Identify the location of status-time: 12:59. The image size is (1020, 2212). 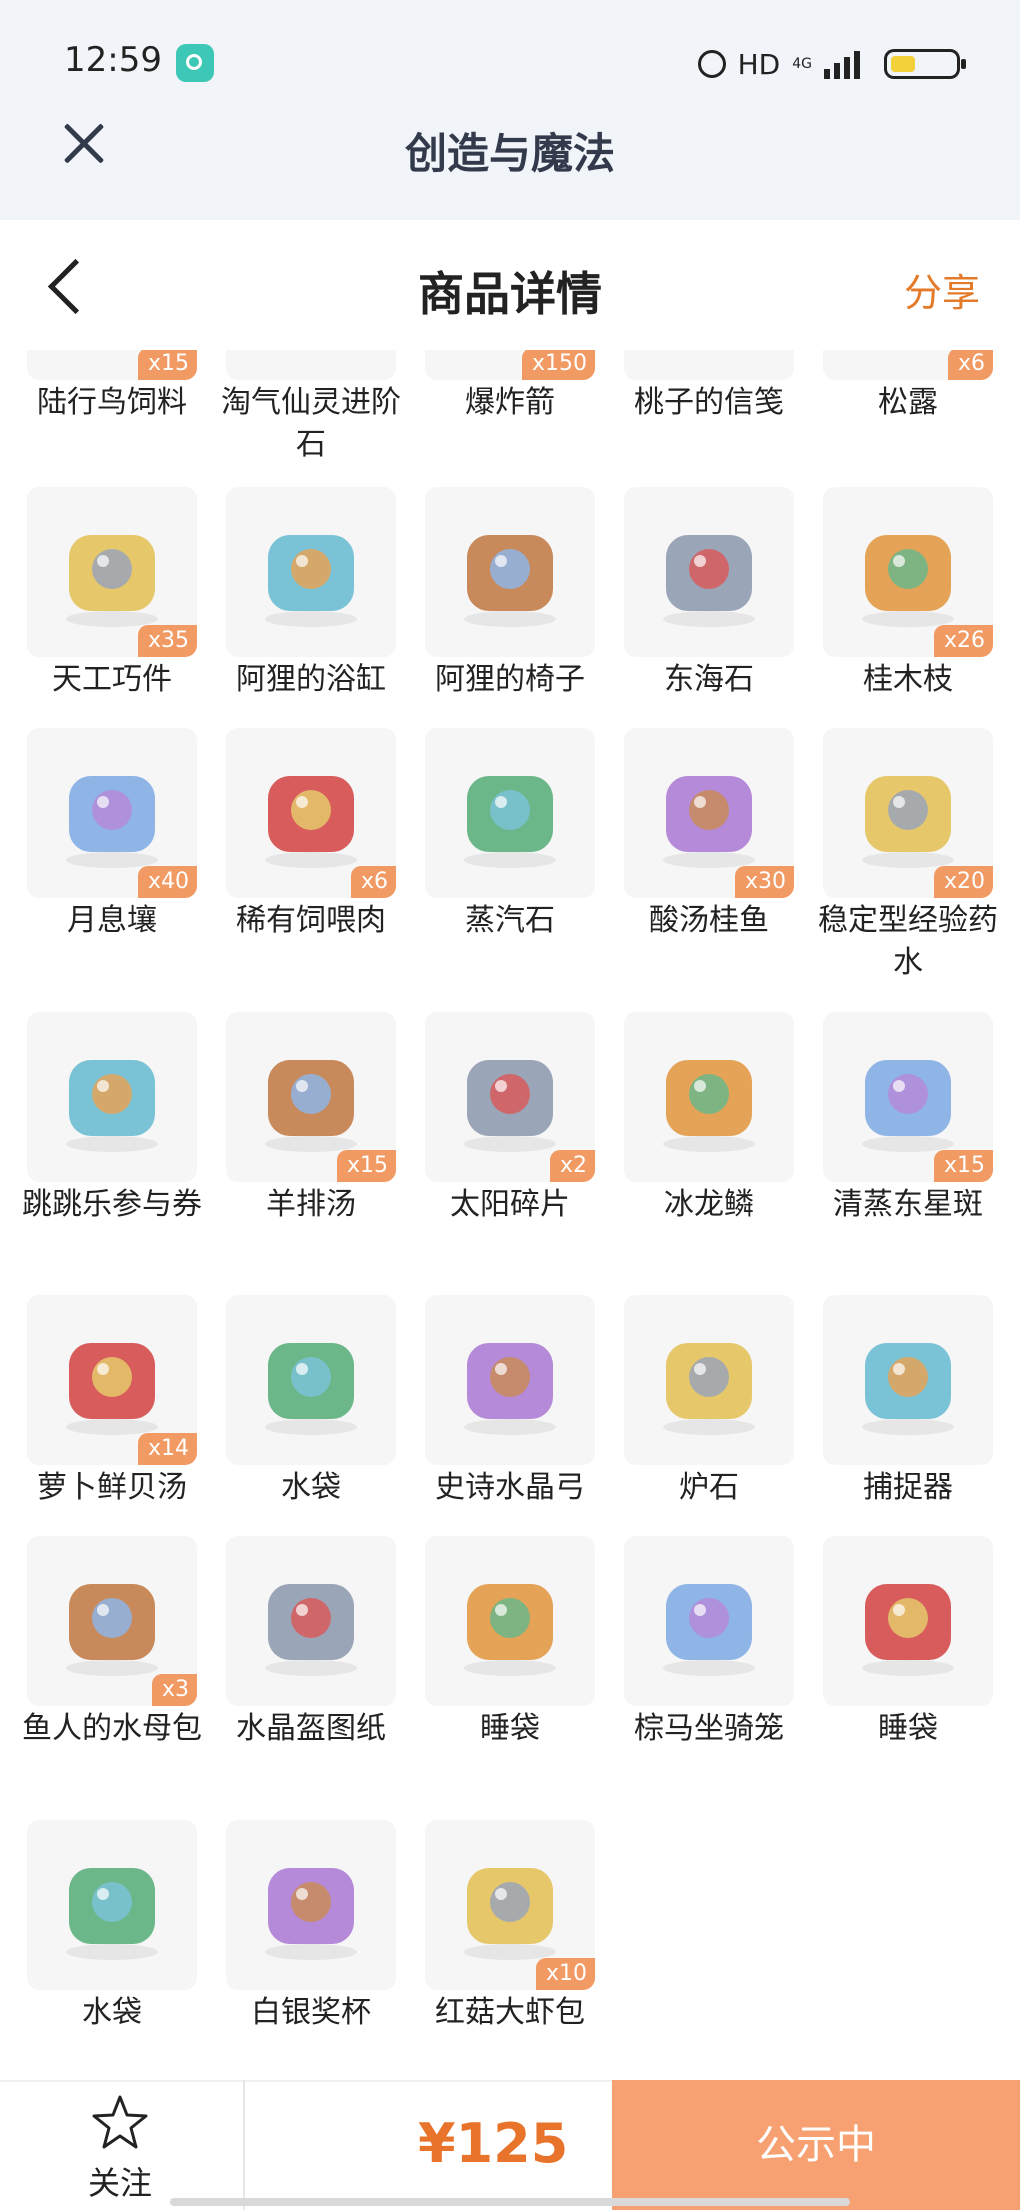
(113, 60).